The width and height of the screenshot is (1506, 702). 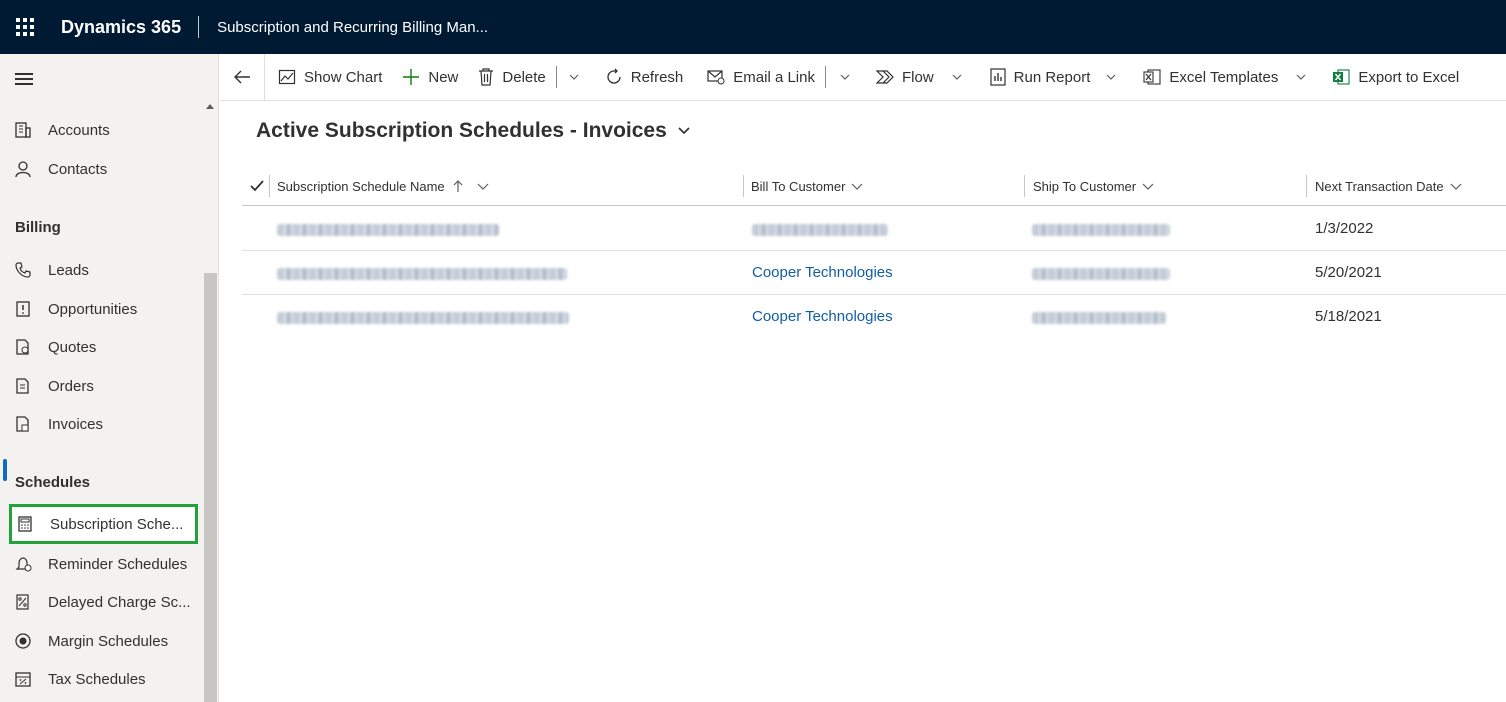 I want to click on delete-label: Delete, so click(x=524, y=77).